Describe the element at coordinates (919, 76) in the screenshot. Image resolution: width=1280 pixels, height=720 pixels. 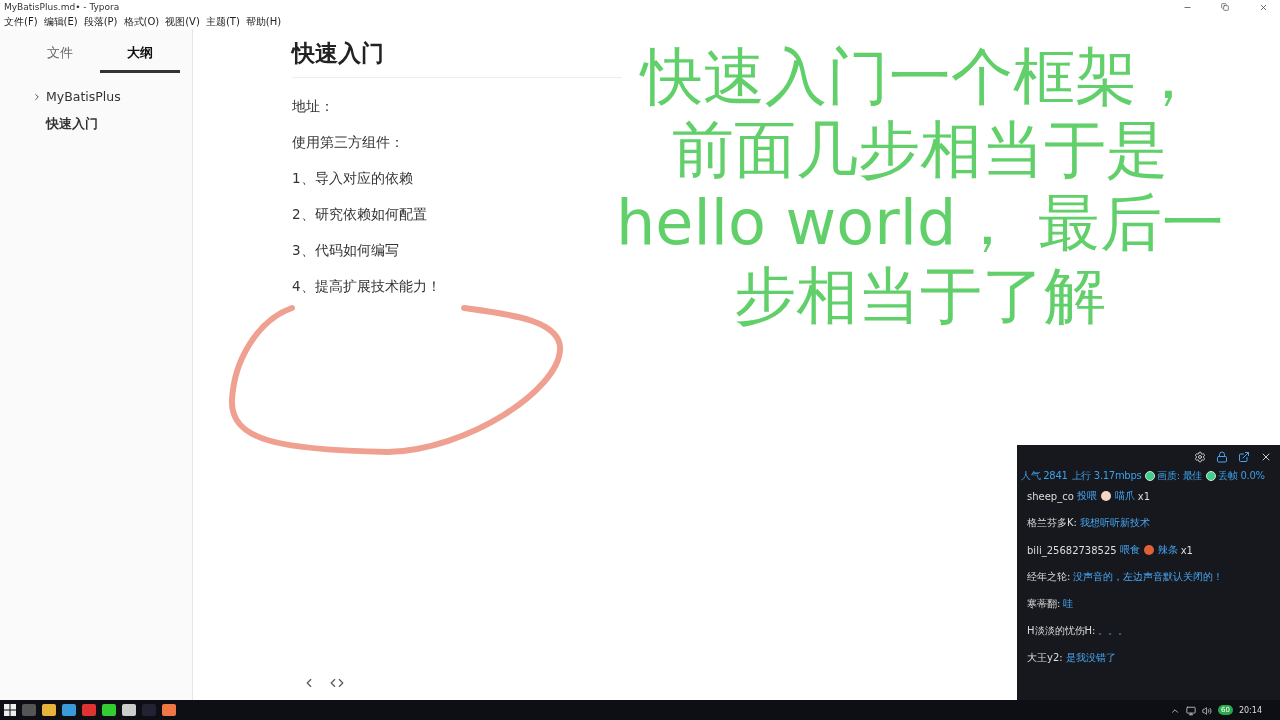
I see `caption-text: 快速入门一个框架，` at that location.